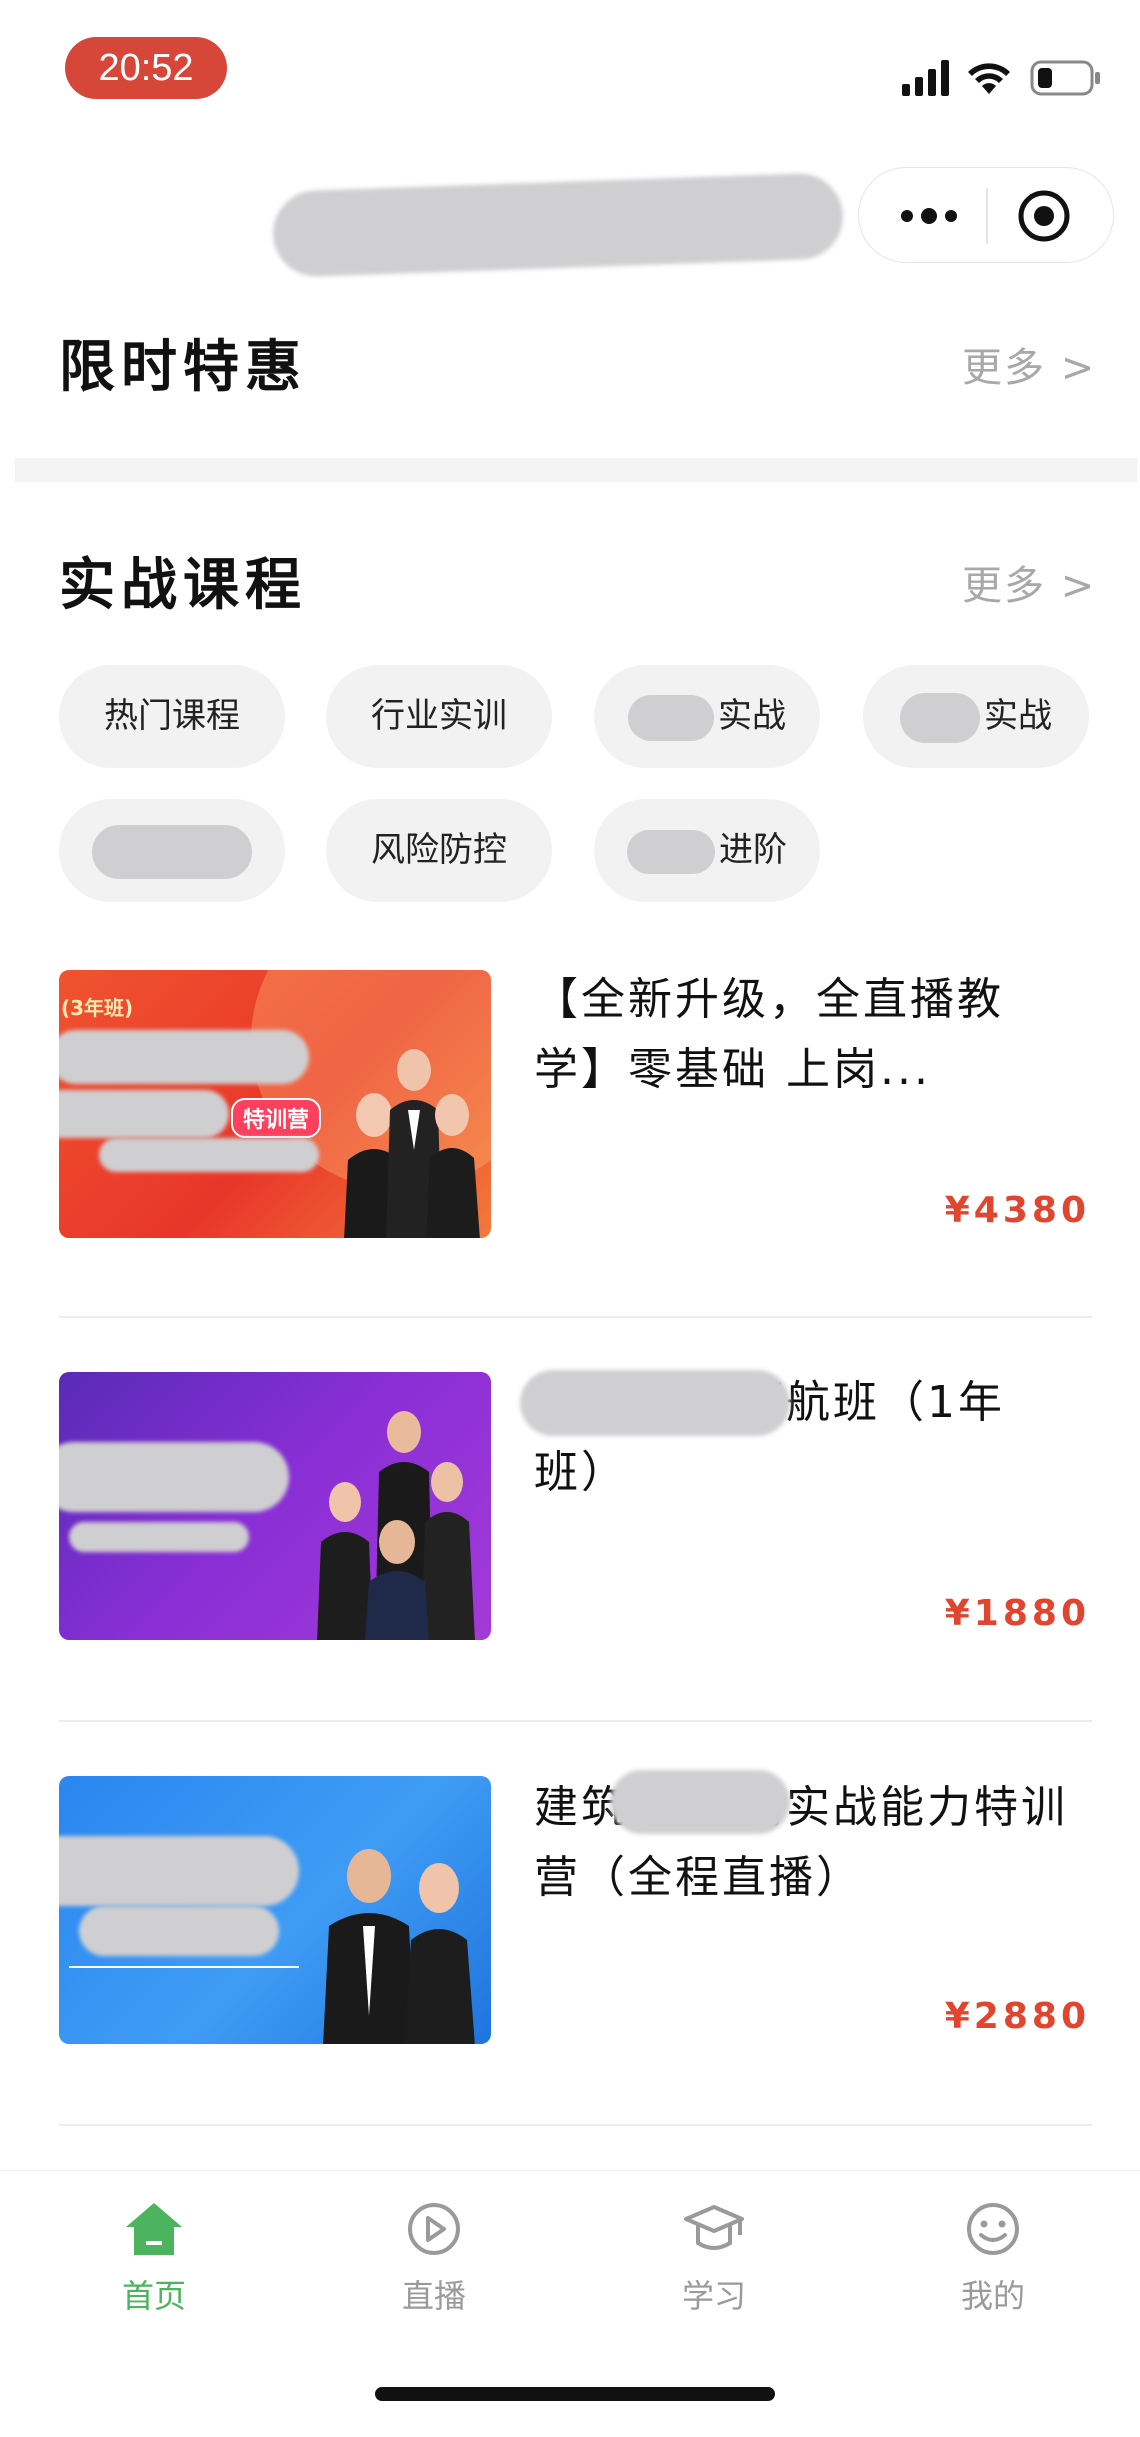 The height and width of the screenshot is (2437, 1140). What do you see at coordinates (1066, 80) in the screenshot?
I see `battery-icon` at bounding box center [1066, 80].